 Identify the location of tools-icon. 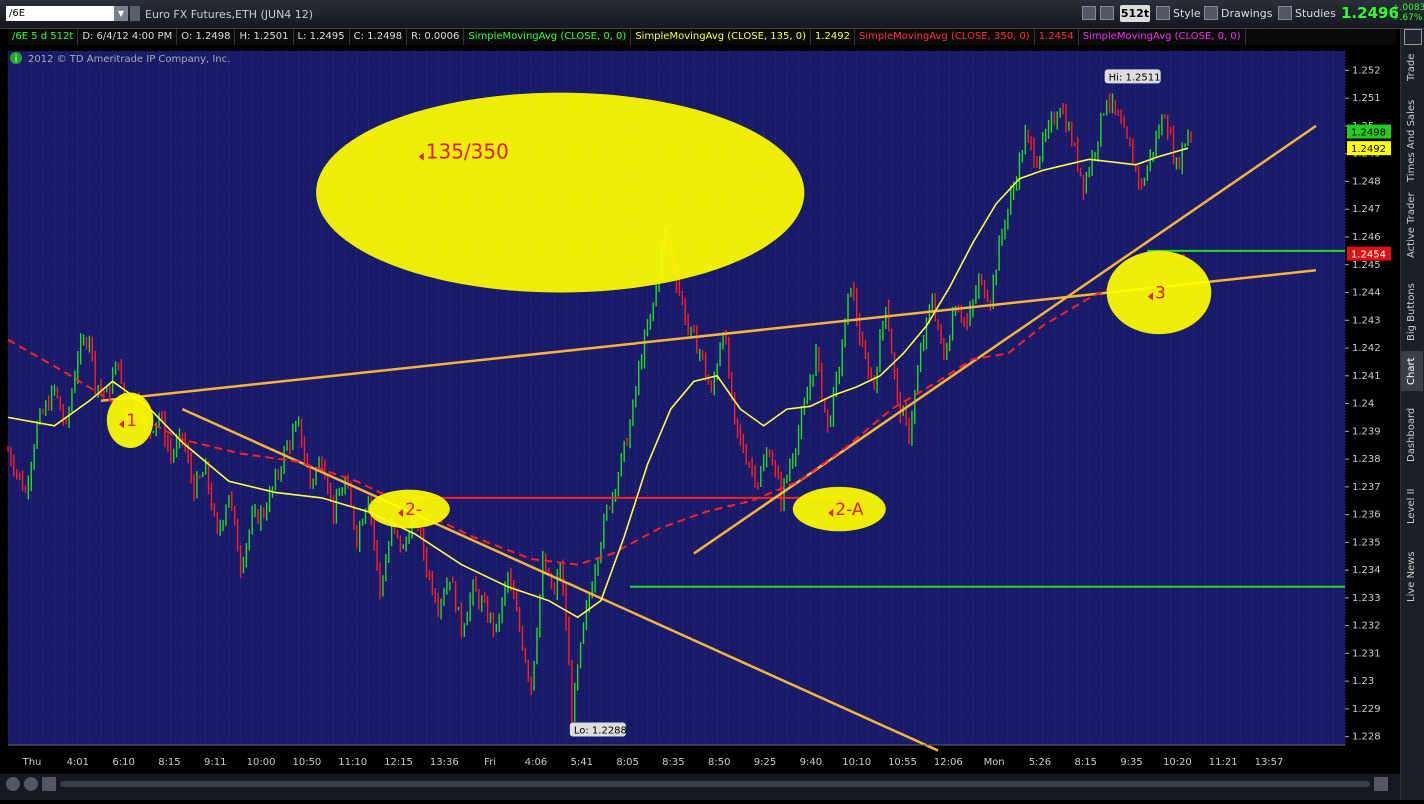
(1108, 13).